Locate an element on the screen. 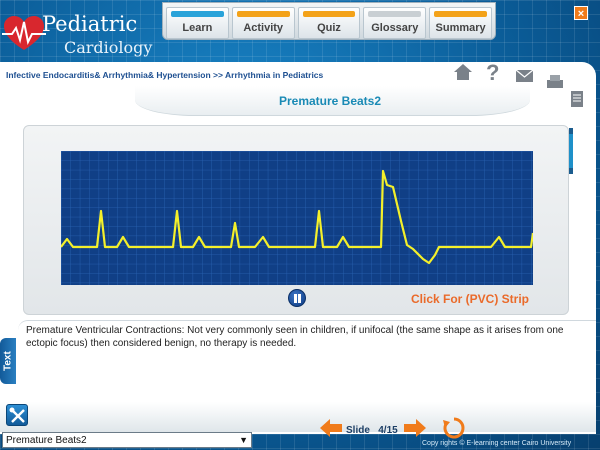 This screenshot has width=600, height=450. app-logo: Pediatric Cardiology is located at coordinates (77, 32).